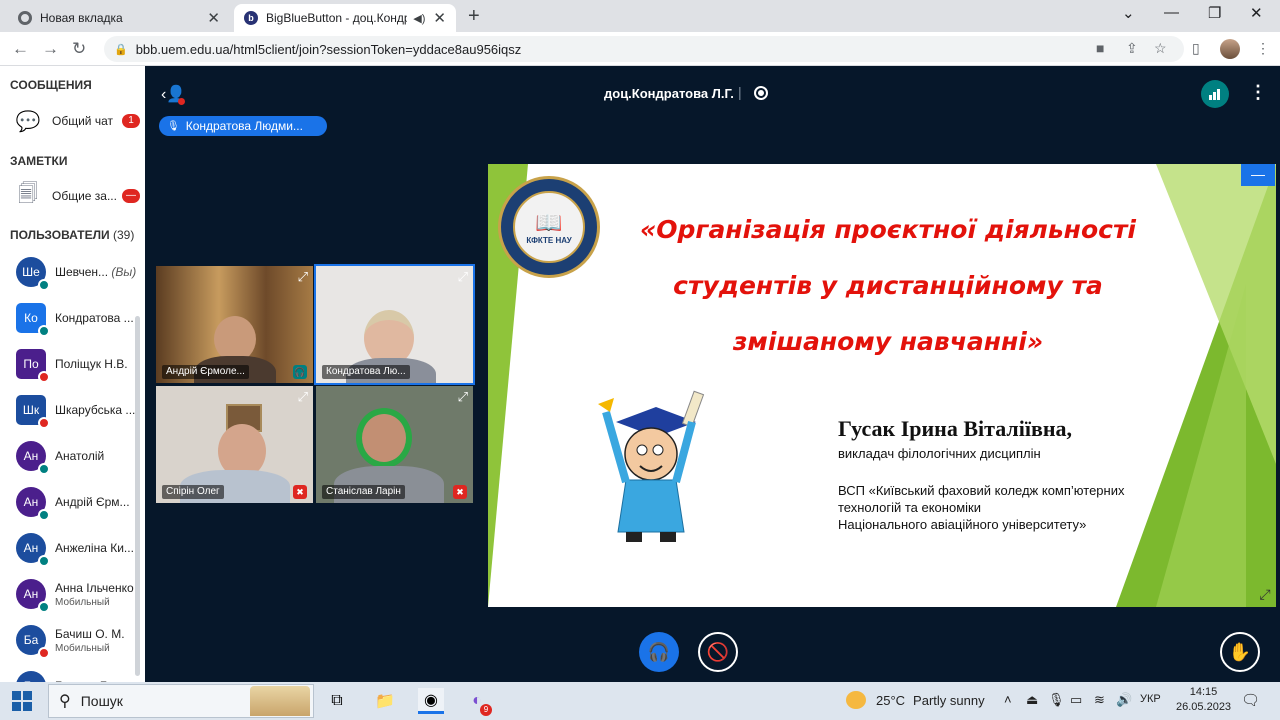 The height and width of the screenshot is (720, 1280). Describe the element at coordinates (1258, 175) in the screenshot. I see `minimize-presentation-button: —` at that location.